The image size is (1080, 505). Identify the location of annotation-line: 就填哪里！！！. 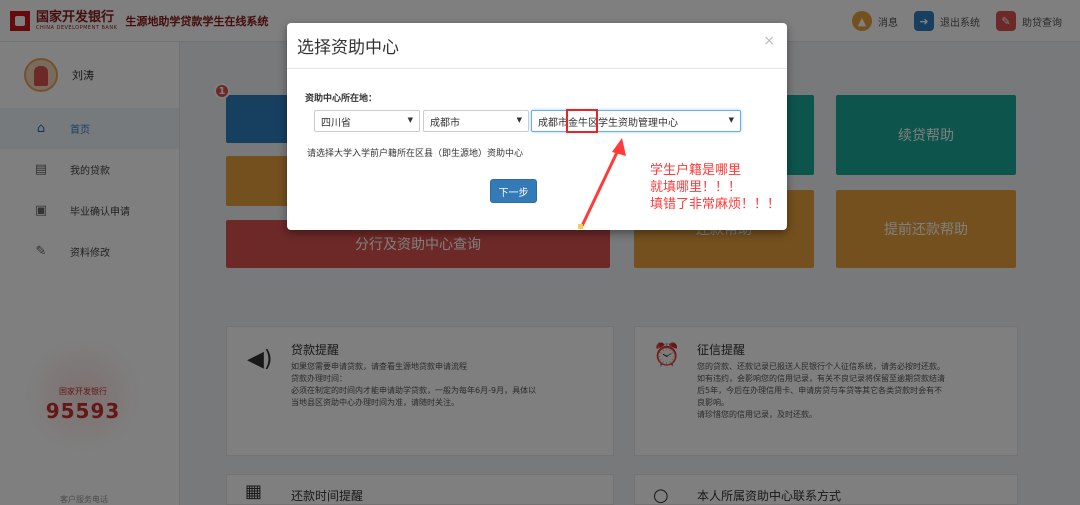
(696, 187).